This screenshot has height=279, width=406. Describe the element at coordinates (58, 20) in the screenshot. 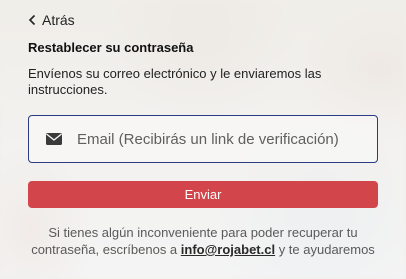

I see `back-label: Atrás` at that location.